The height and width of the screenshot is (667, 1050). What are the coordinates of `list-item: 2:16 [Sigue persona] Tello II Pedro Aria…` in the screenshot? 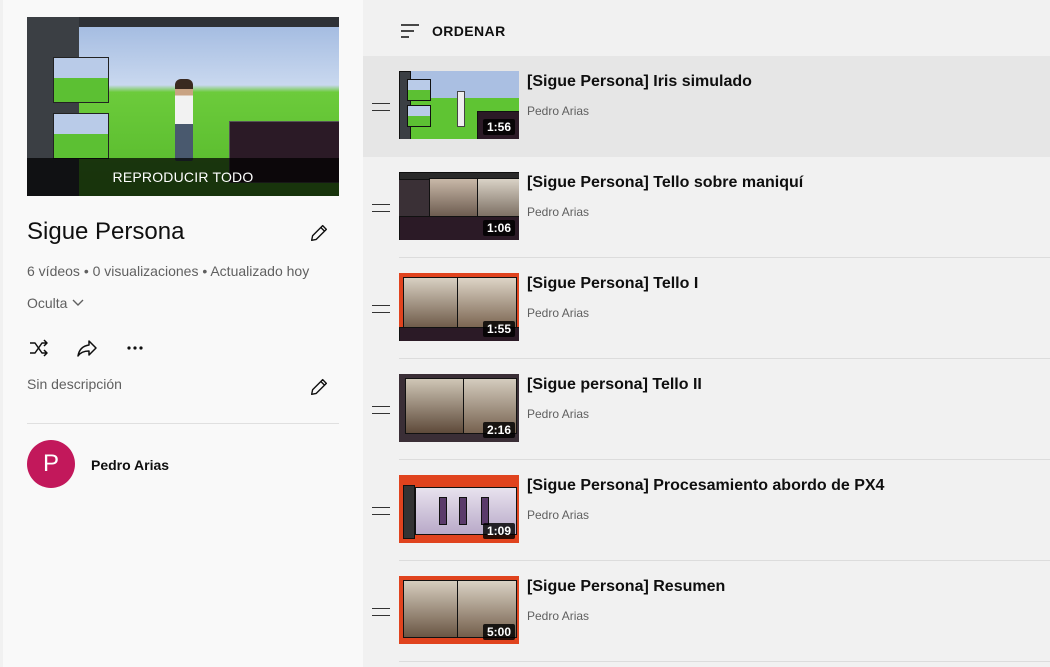 It's located at (706, 409).